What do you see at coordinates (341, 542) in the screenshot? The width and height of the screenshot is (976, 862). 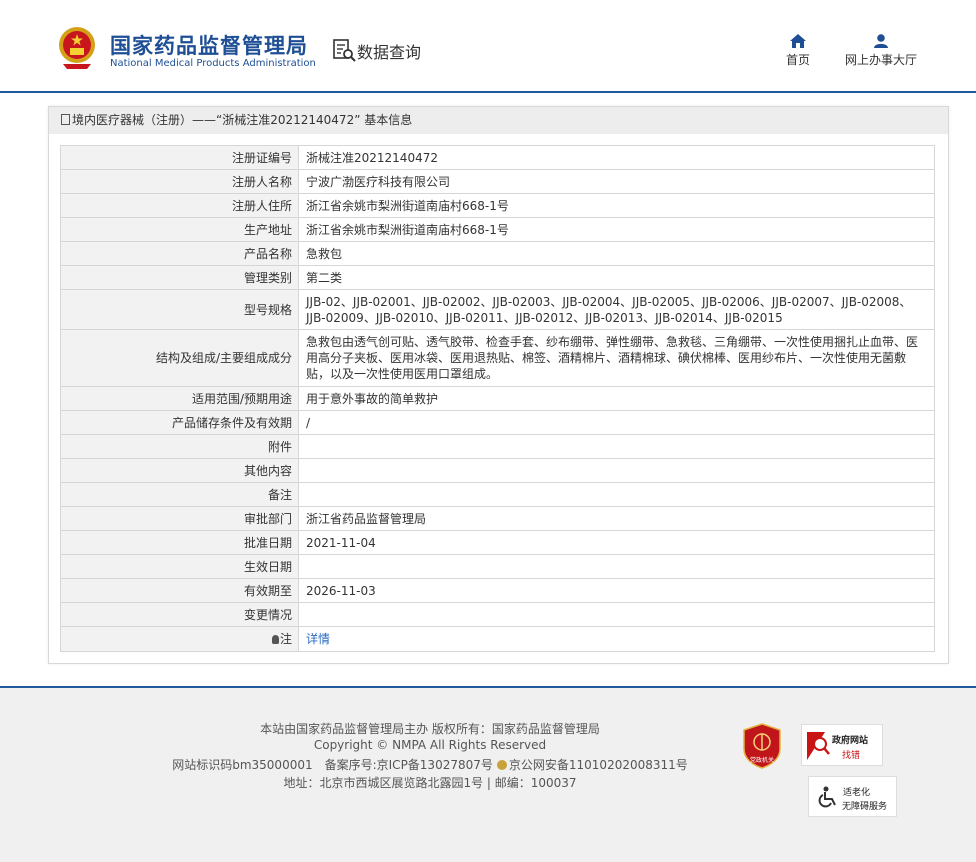 I see `detail-value-text: 2021-11-04` at bounding box center [341, 542].